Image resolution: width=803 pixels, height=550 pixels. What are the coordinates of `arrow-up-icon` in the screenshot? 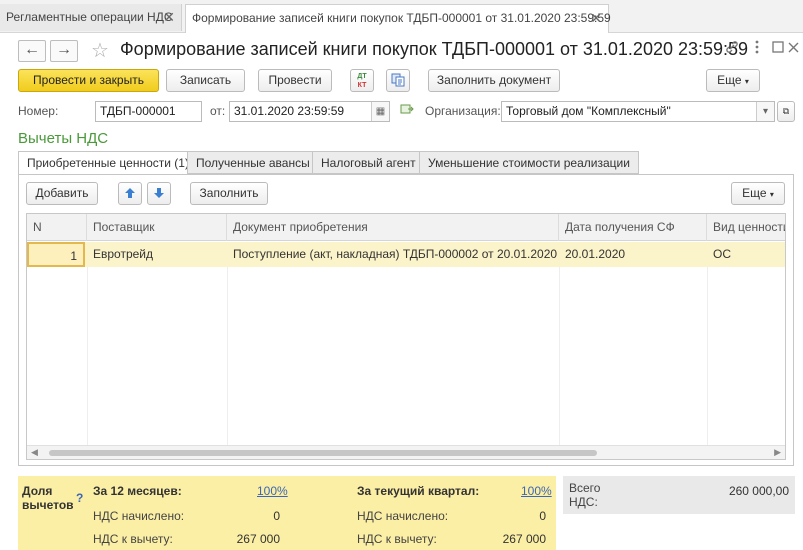 It's located at (130, 193).